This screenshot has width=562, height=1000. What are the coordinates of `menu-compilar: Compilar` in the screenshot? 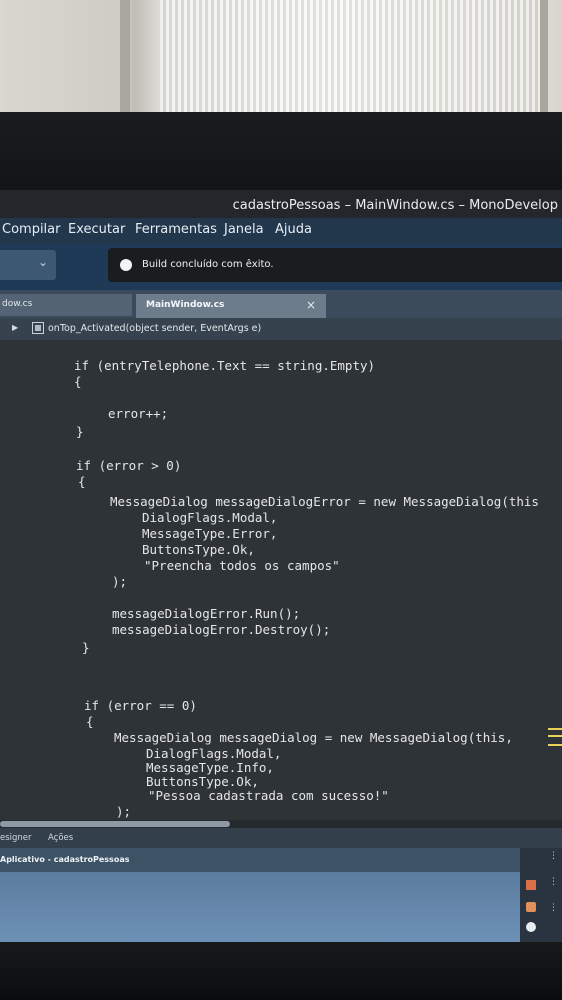 It's located at (31, 229).